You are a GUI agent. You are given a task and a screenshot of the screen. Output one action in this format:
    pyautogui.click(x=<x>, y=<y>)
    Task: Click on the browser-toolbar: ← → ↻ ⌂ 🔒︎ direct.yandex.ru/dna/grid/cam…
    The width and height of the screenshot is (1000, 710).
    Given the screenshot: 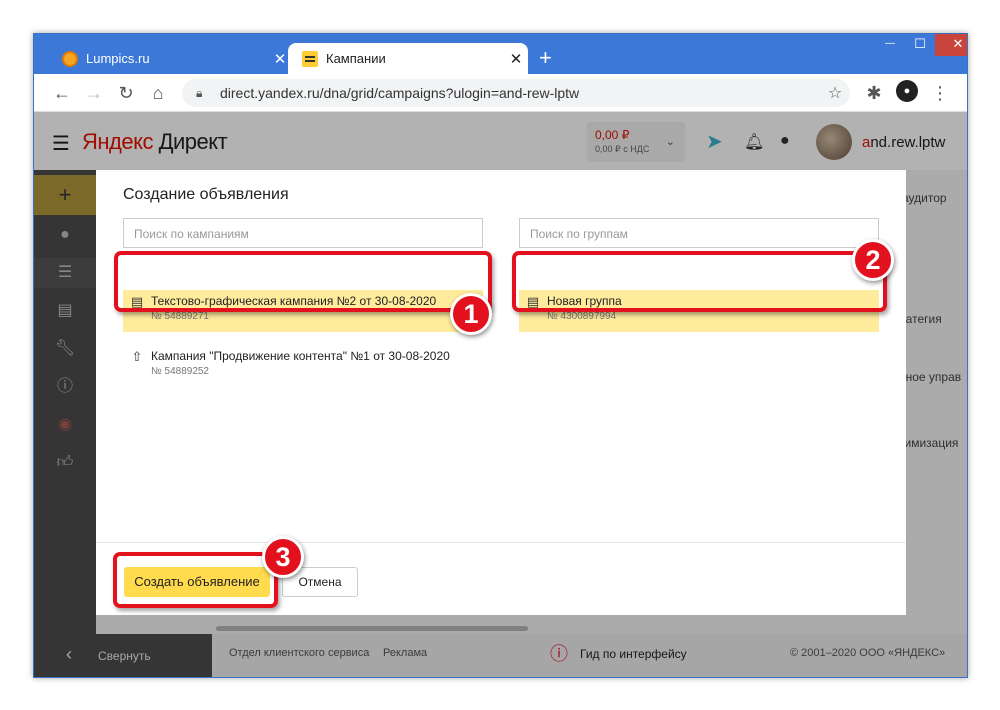 What is the action you would take?
    pyautogui.click(x=500, y=93)
    